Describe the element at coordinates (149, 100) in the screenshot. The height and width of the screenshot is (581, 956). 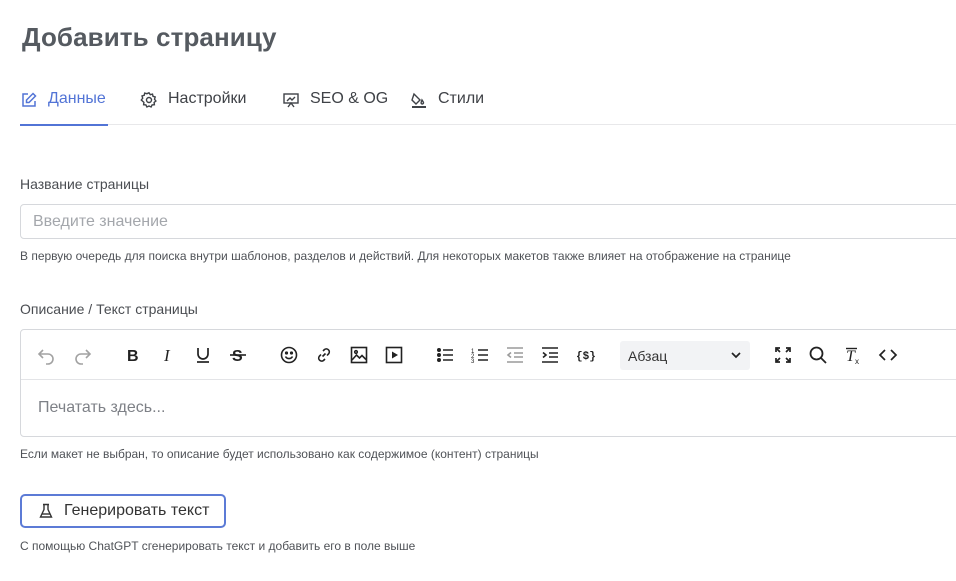
I see `gear-icon` at that location.